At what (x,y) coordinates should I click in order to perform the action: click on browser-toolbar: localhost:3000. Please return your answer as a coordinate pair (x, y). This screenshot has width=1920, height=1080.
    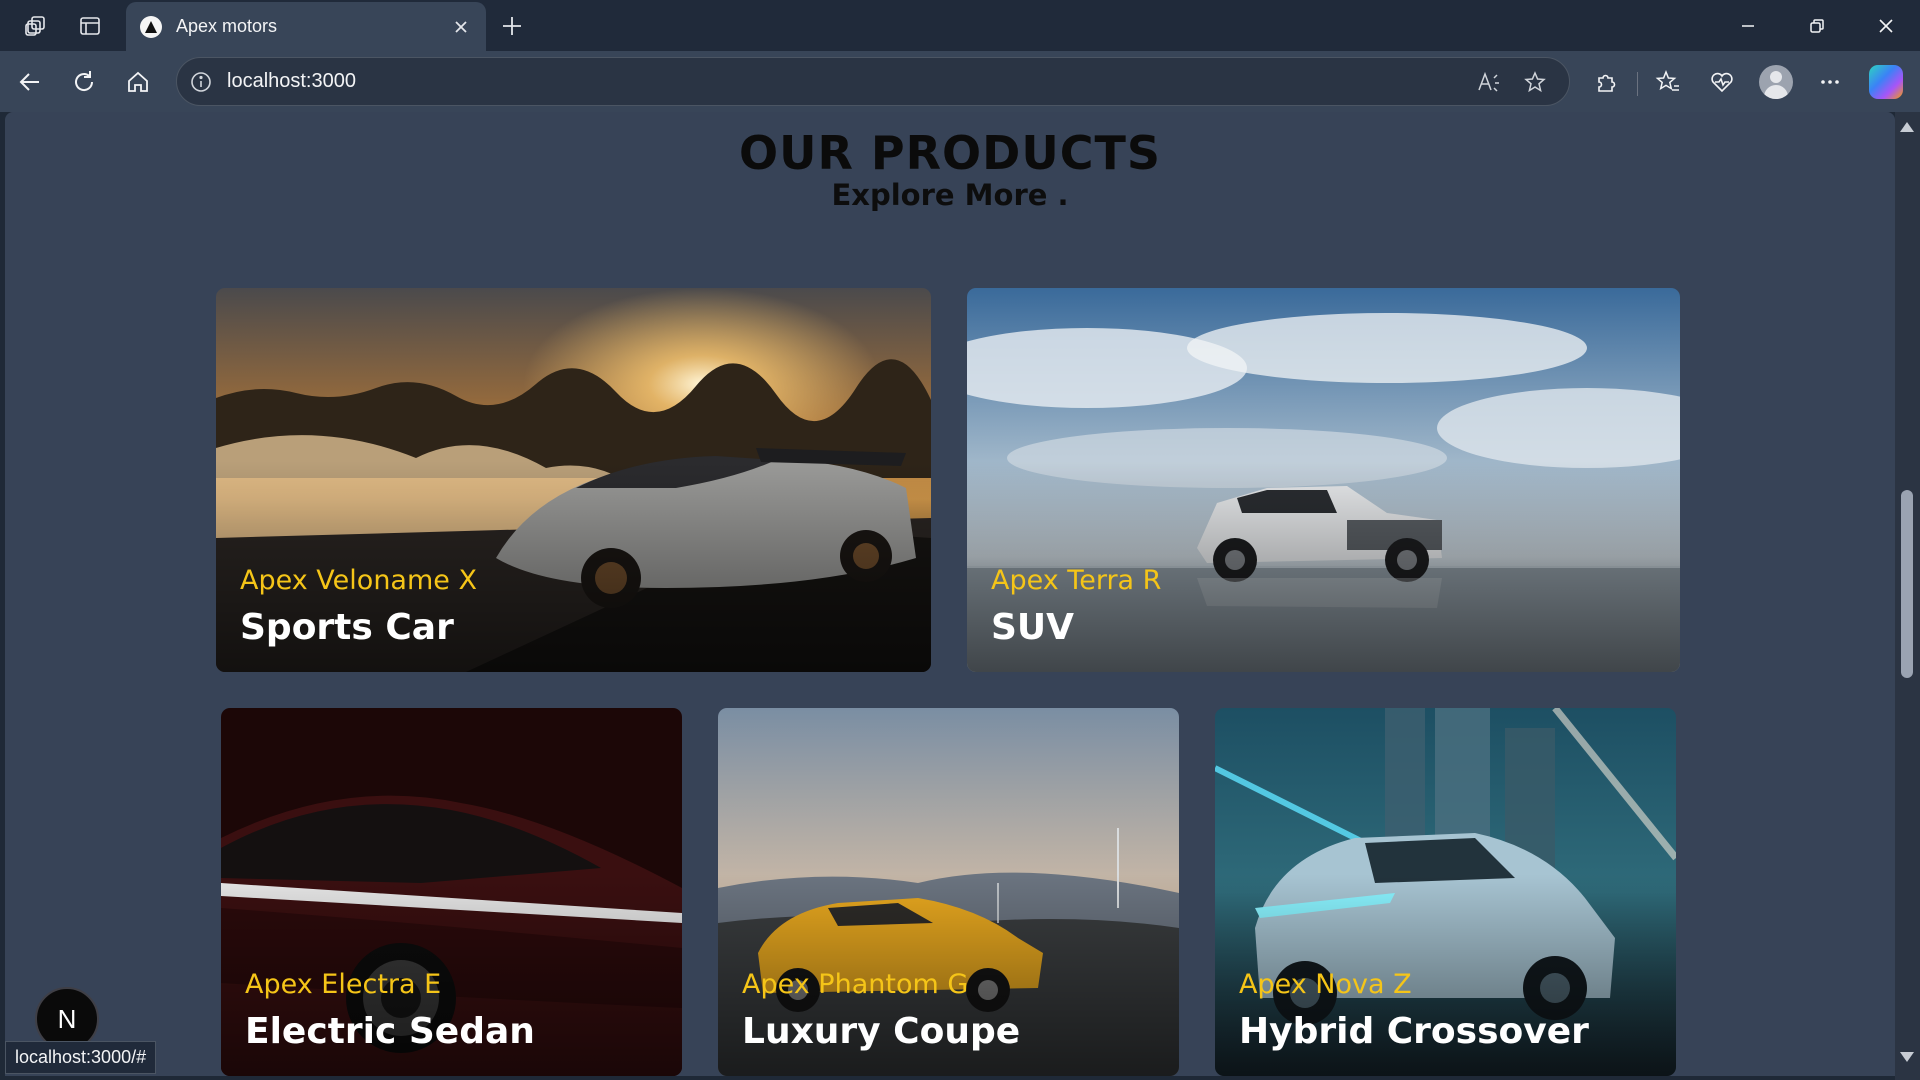
    Looking at the image, I should click on (960, 81).